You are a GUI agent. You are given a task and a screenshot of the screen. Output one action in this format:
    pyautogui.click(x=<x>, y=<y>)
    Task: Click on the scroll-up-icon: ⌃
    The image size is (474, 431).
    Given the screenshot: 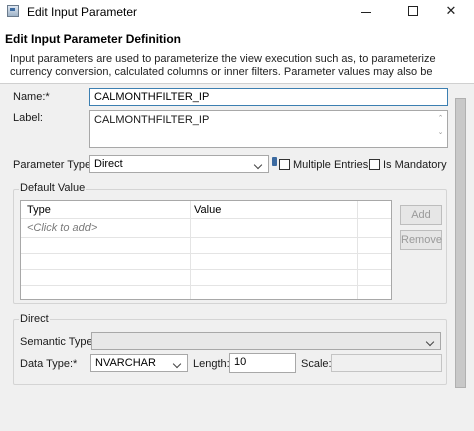 What is the action you would take?
    pyautogui.click(x=440, y=118)
    